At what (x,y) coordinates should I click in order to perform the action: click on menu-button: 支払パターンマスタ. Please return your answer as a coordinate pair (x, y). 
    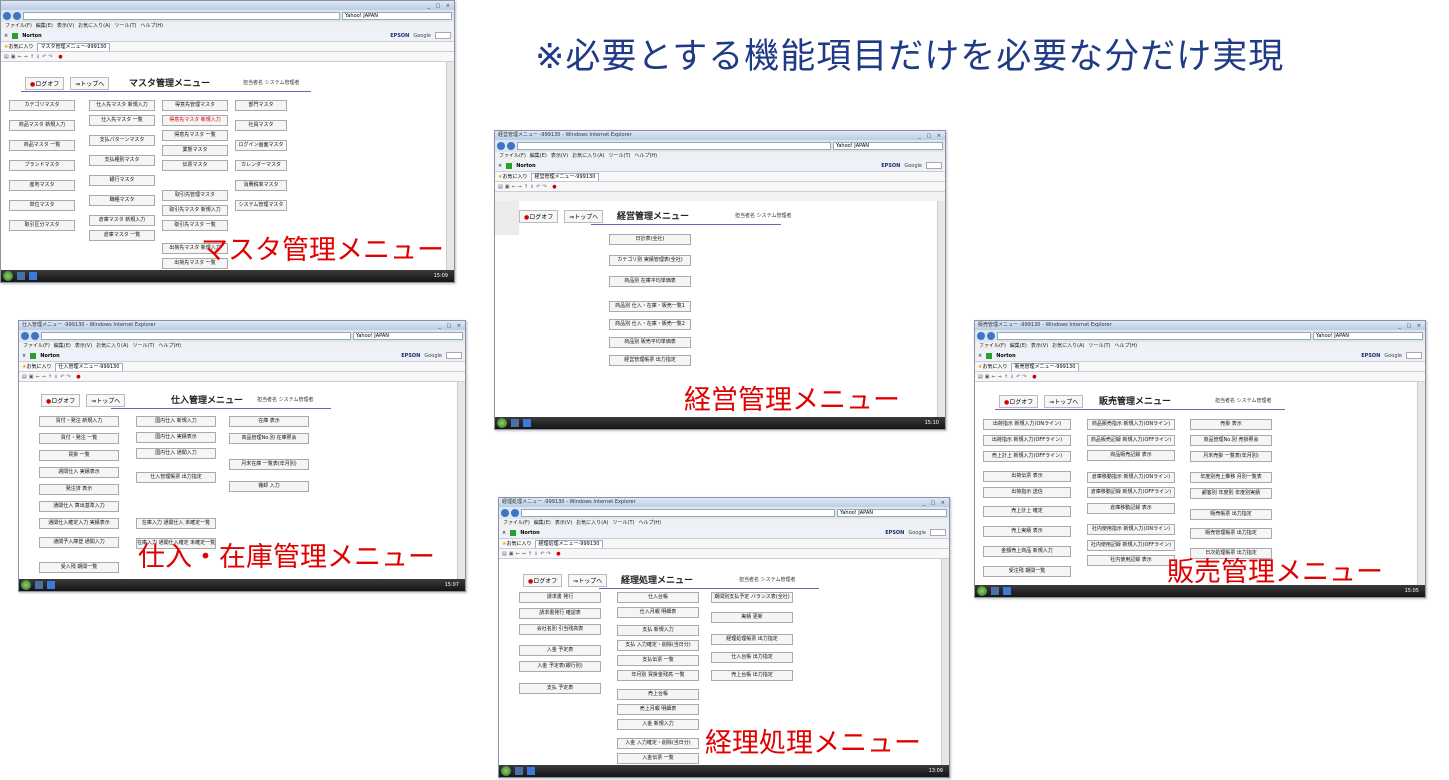
    Looking at the image, I should click on (122, 140).